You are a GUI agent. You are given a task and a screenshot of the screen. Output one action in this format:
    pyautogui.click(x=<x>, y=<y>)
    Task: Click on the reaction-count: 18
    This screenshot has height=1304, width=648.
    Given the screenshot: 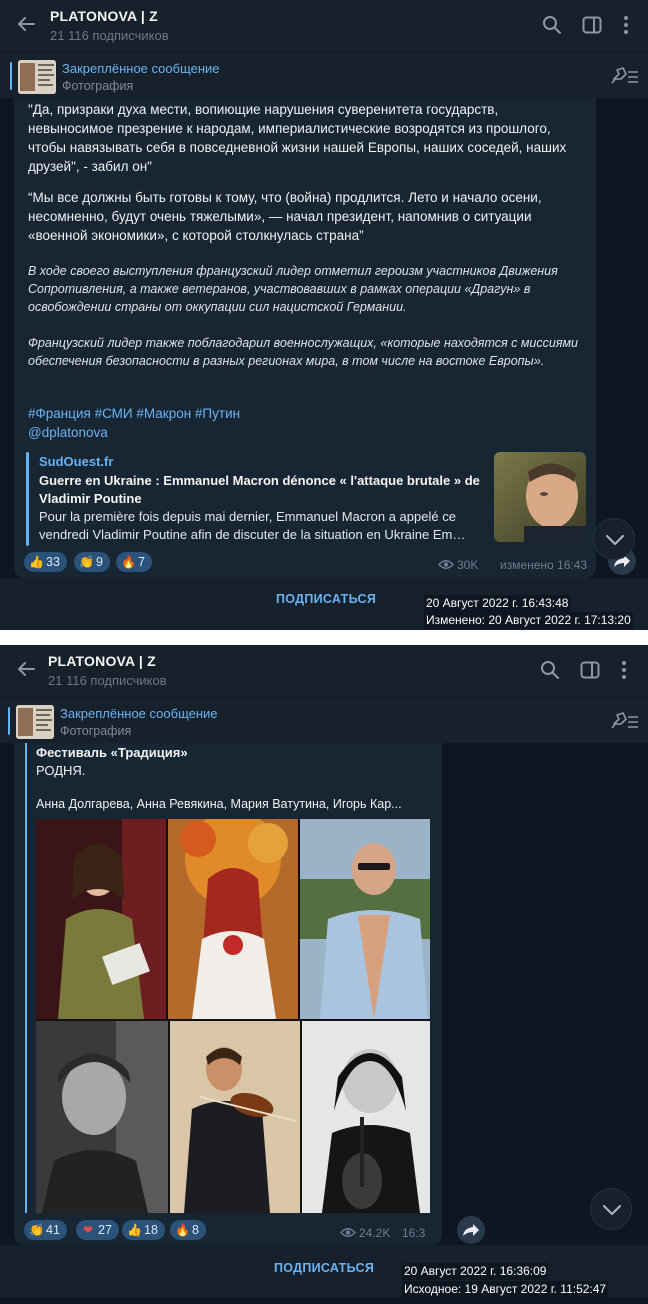 What is the action you would take?
    pyautogui.click(x=151, y=1230)
    